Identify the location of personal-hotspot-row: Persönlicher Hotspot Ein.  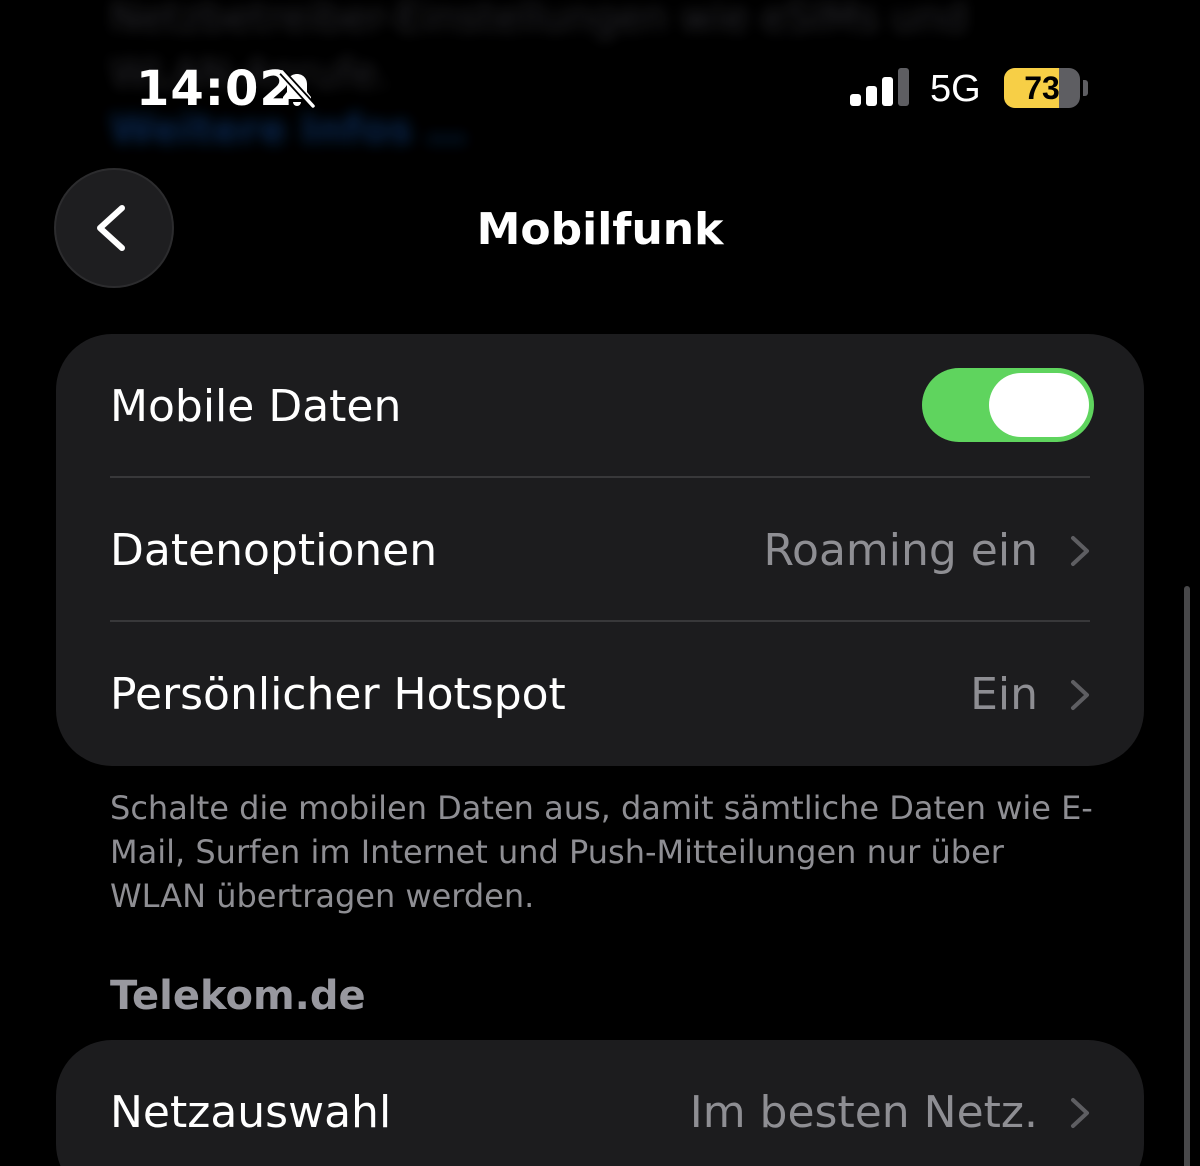
(600, 694).